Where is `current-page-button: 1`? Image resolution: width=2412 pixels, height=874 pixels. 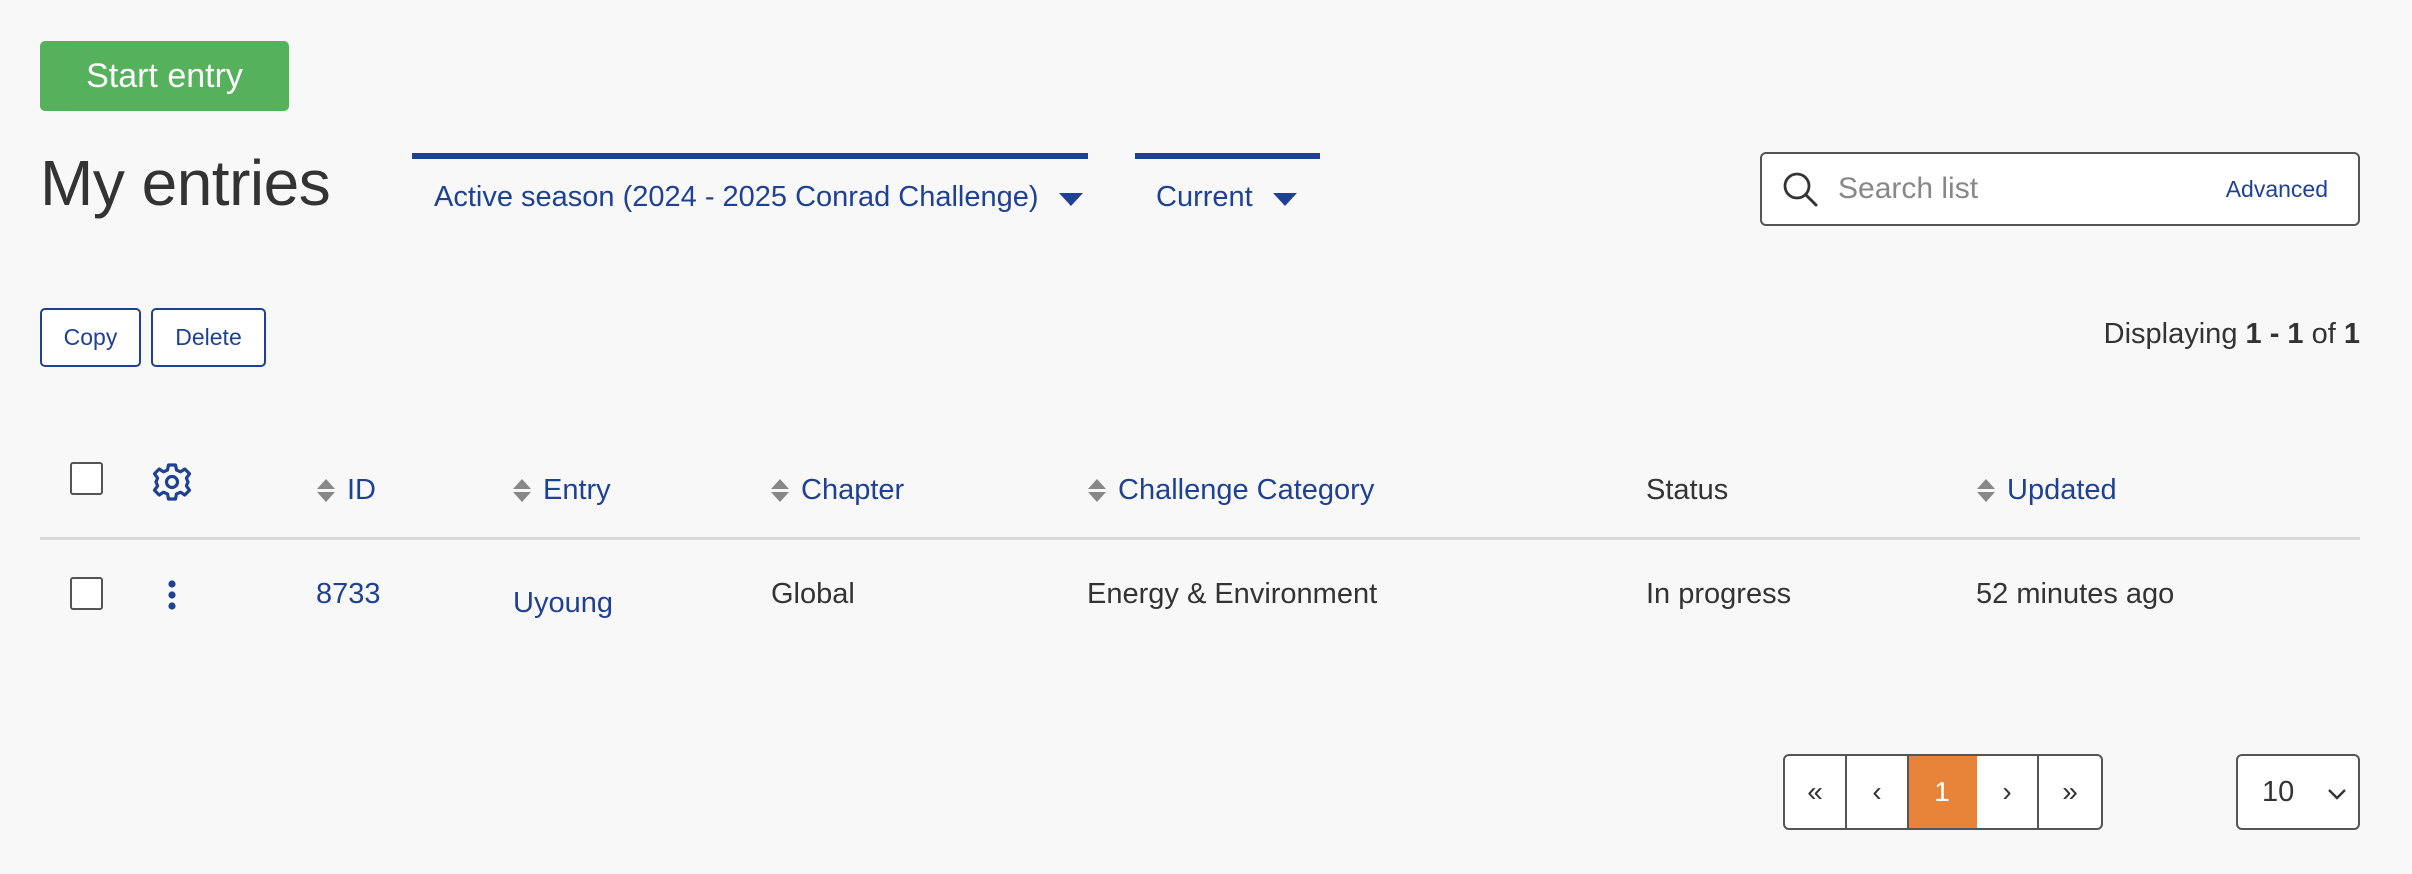
current-page-button: 1 is located at coordinates (1943, 792).